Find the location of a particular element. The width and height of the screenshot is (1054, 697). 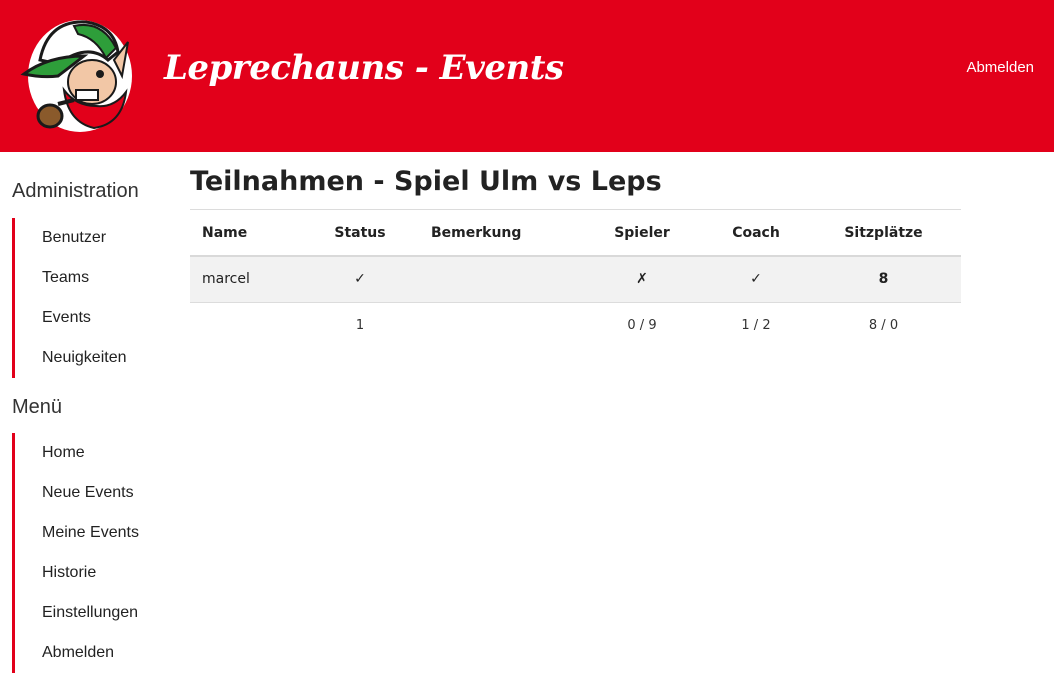

column-header-spieler: Spieler is located at coordinates (642, 233).